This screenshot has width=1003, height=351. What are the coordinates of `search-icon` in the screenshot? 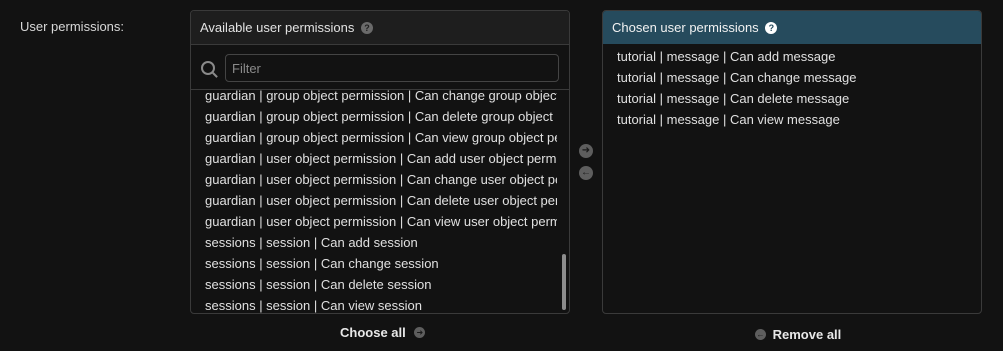 It's located at (208, 68).